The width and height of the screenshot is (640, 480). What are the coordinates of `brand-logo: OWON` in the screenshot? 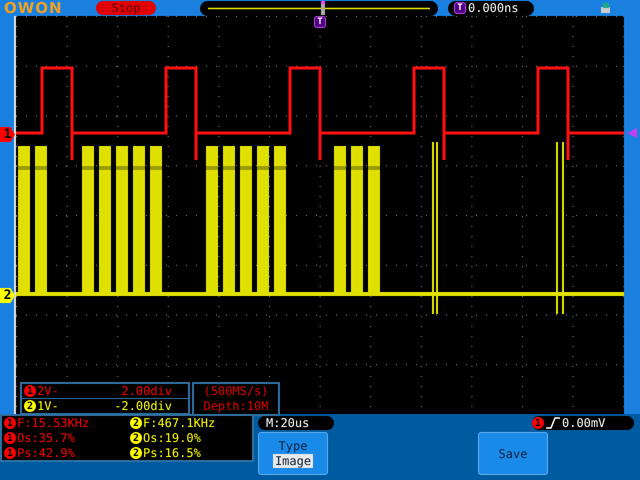 It's located at (34, 8).